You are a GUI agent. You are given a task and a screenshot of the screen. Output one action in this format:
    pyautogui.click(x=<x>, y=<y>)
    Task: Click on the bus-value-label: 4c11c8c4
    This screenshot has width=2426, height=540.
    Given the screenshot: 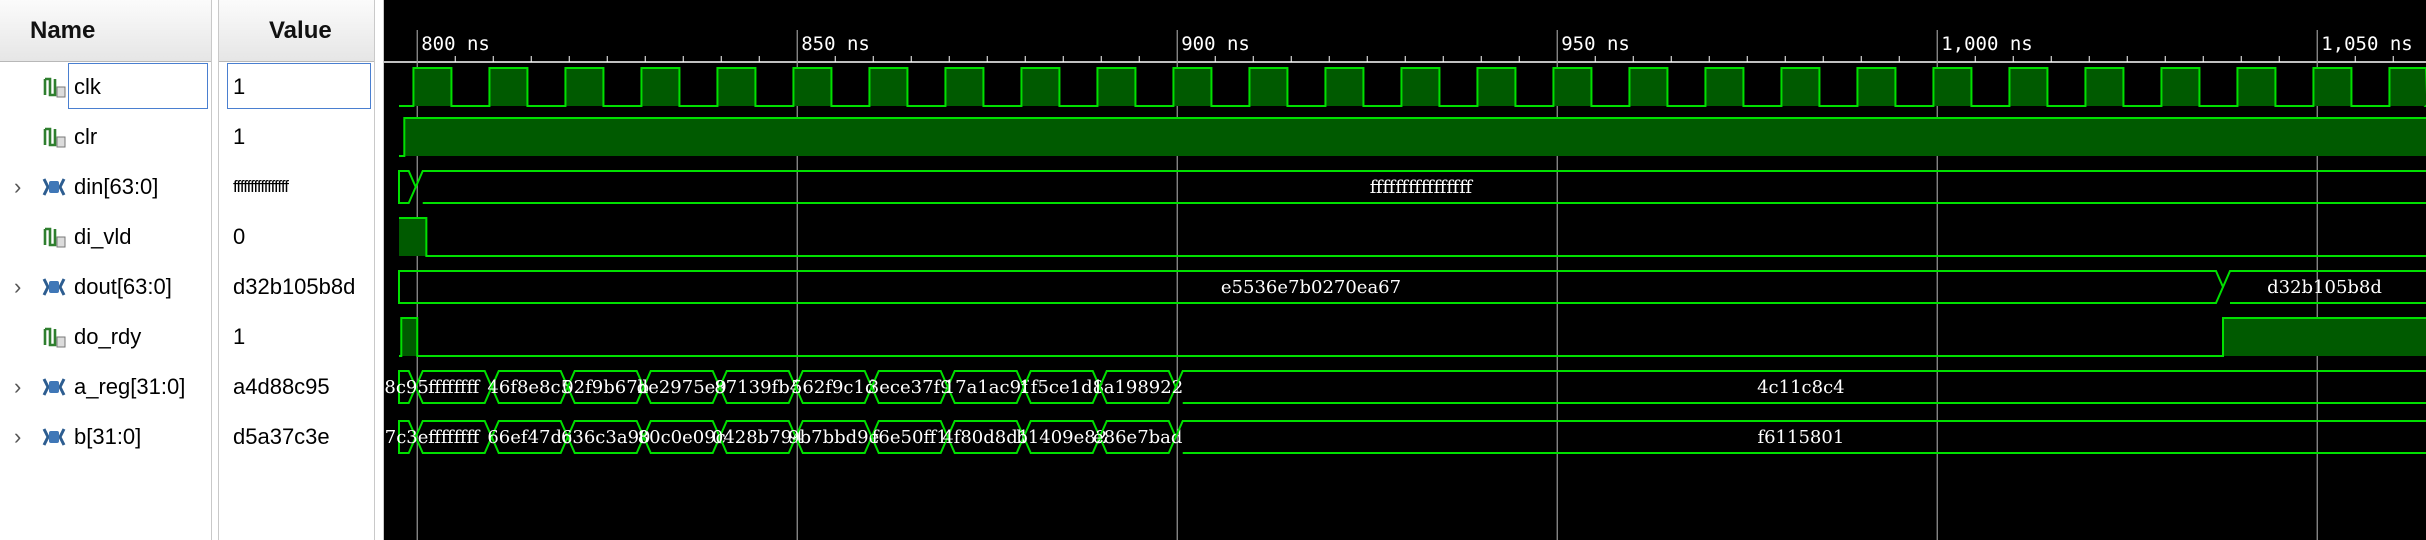 What is the action you would take?
    pyautogui.click(x=1801, y=387)
    